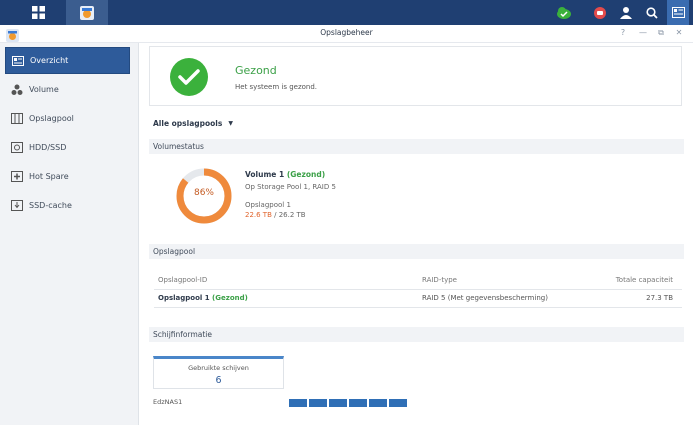 The height and width of the screenshot is (425, 693). Describe the element at coordinates (661, 33) in the screenshot. I see `restore-icon: ⧉` at that location.